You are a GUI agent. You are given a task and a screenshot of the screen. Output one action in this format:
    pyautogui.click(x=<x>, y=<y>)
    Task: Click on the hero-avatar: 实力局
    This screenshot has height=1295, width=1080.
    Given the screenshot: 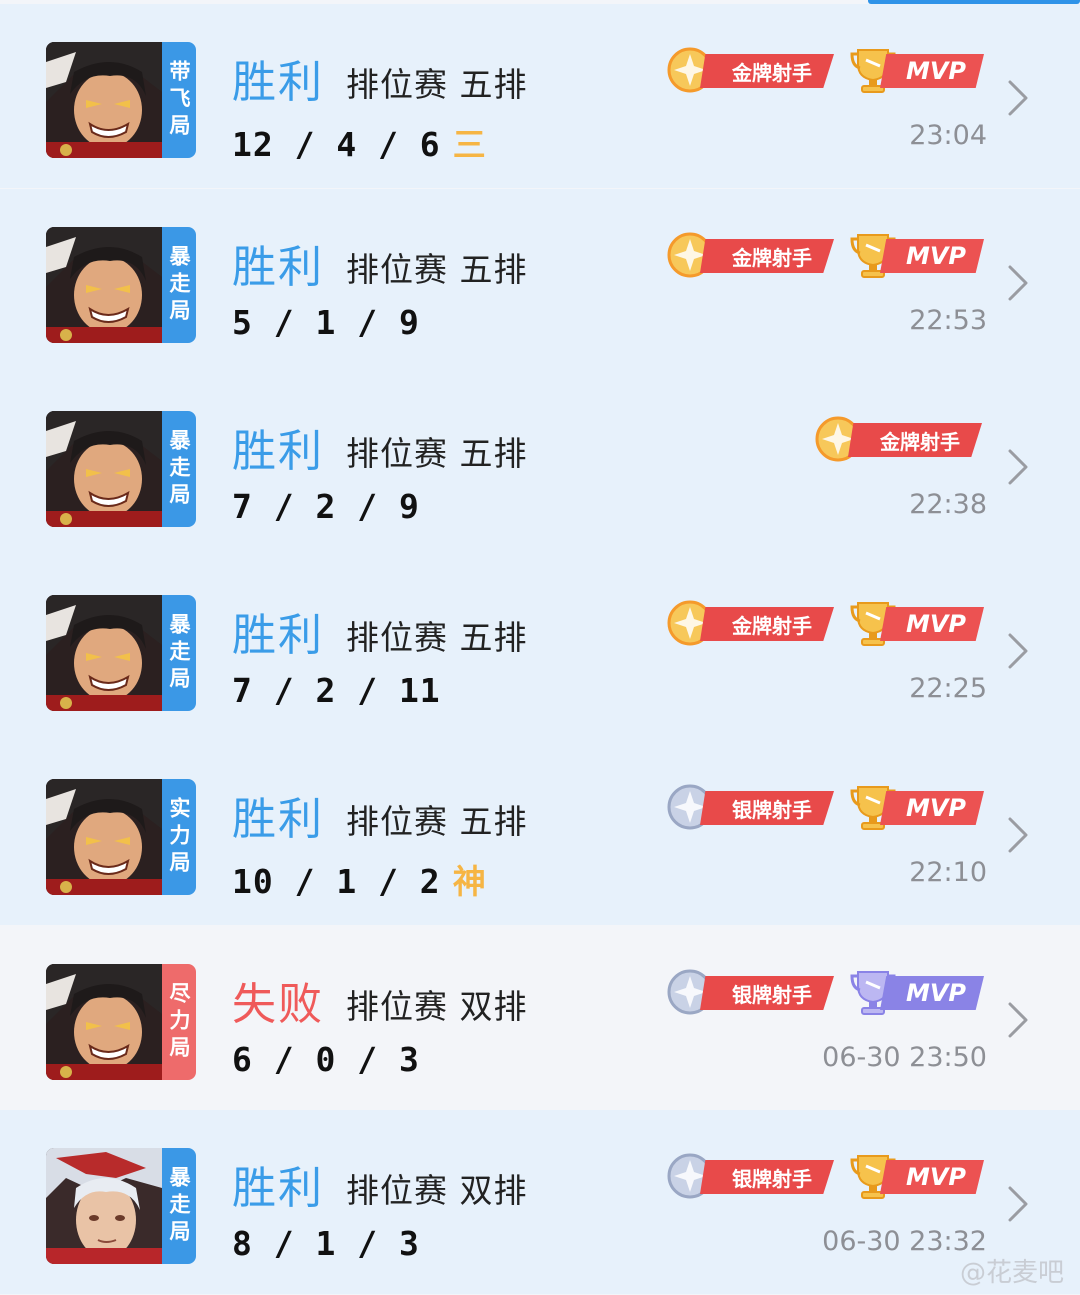 What is the action you would take?
    pyautogui.click(x=121, y=837)
    